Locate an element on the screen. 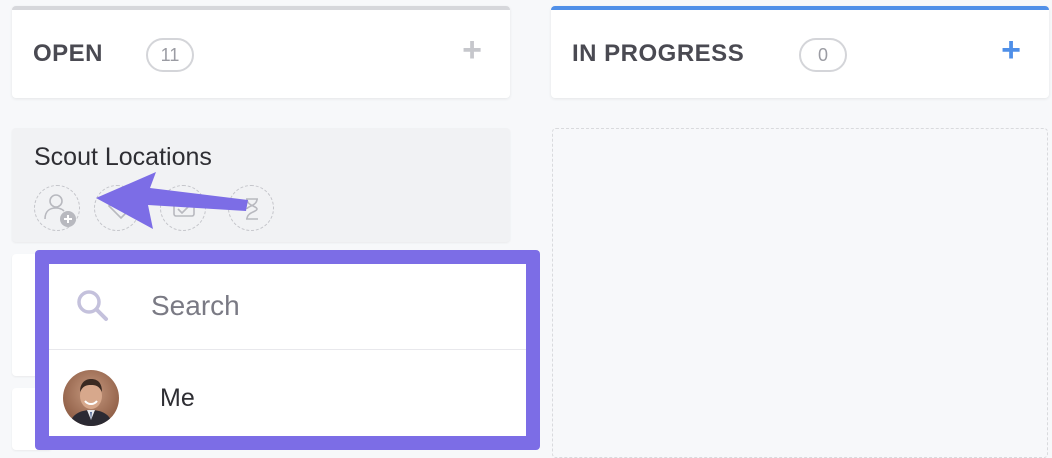 Image resolution: width=1052 pixels, height=458 pixels. tag-icon is located at coordinates (117, 208).